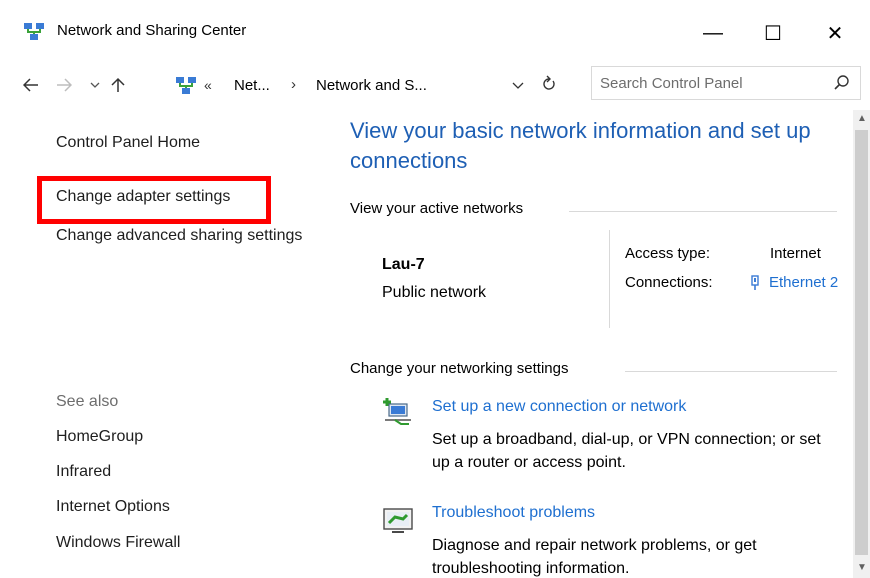 The height and width of the screenshot is (578, 870). Describe the element at coordinates (668, 253) in the screenshot. I see `access-type-label: Access type:` at that location.